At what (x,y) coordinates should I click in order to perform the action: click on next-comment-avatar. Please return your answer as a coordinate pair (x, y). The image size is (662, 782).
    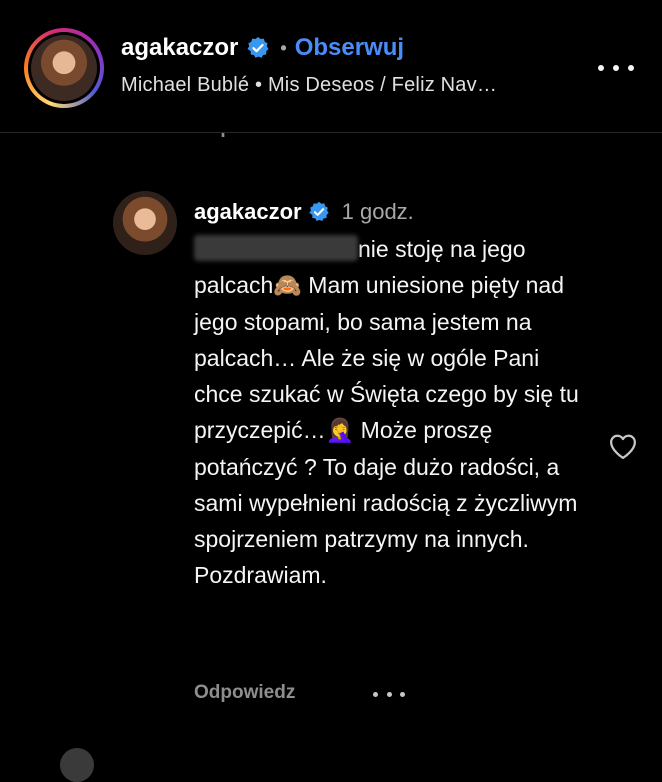
    Looking at the image, I should click on (77, 765).